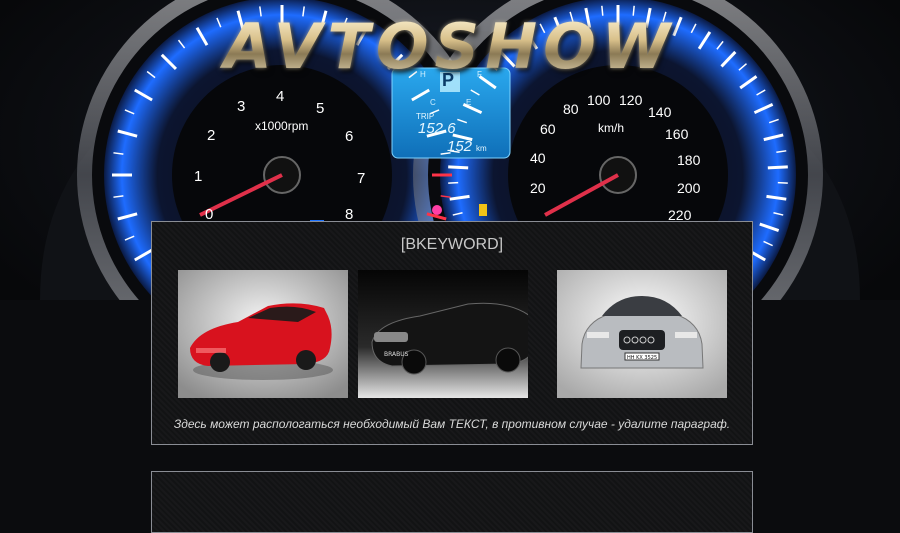  Describe the element at coordinates (630, 100) in the screenshot. I see `speed-tick-120: 120` at that location.